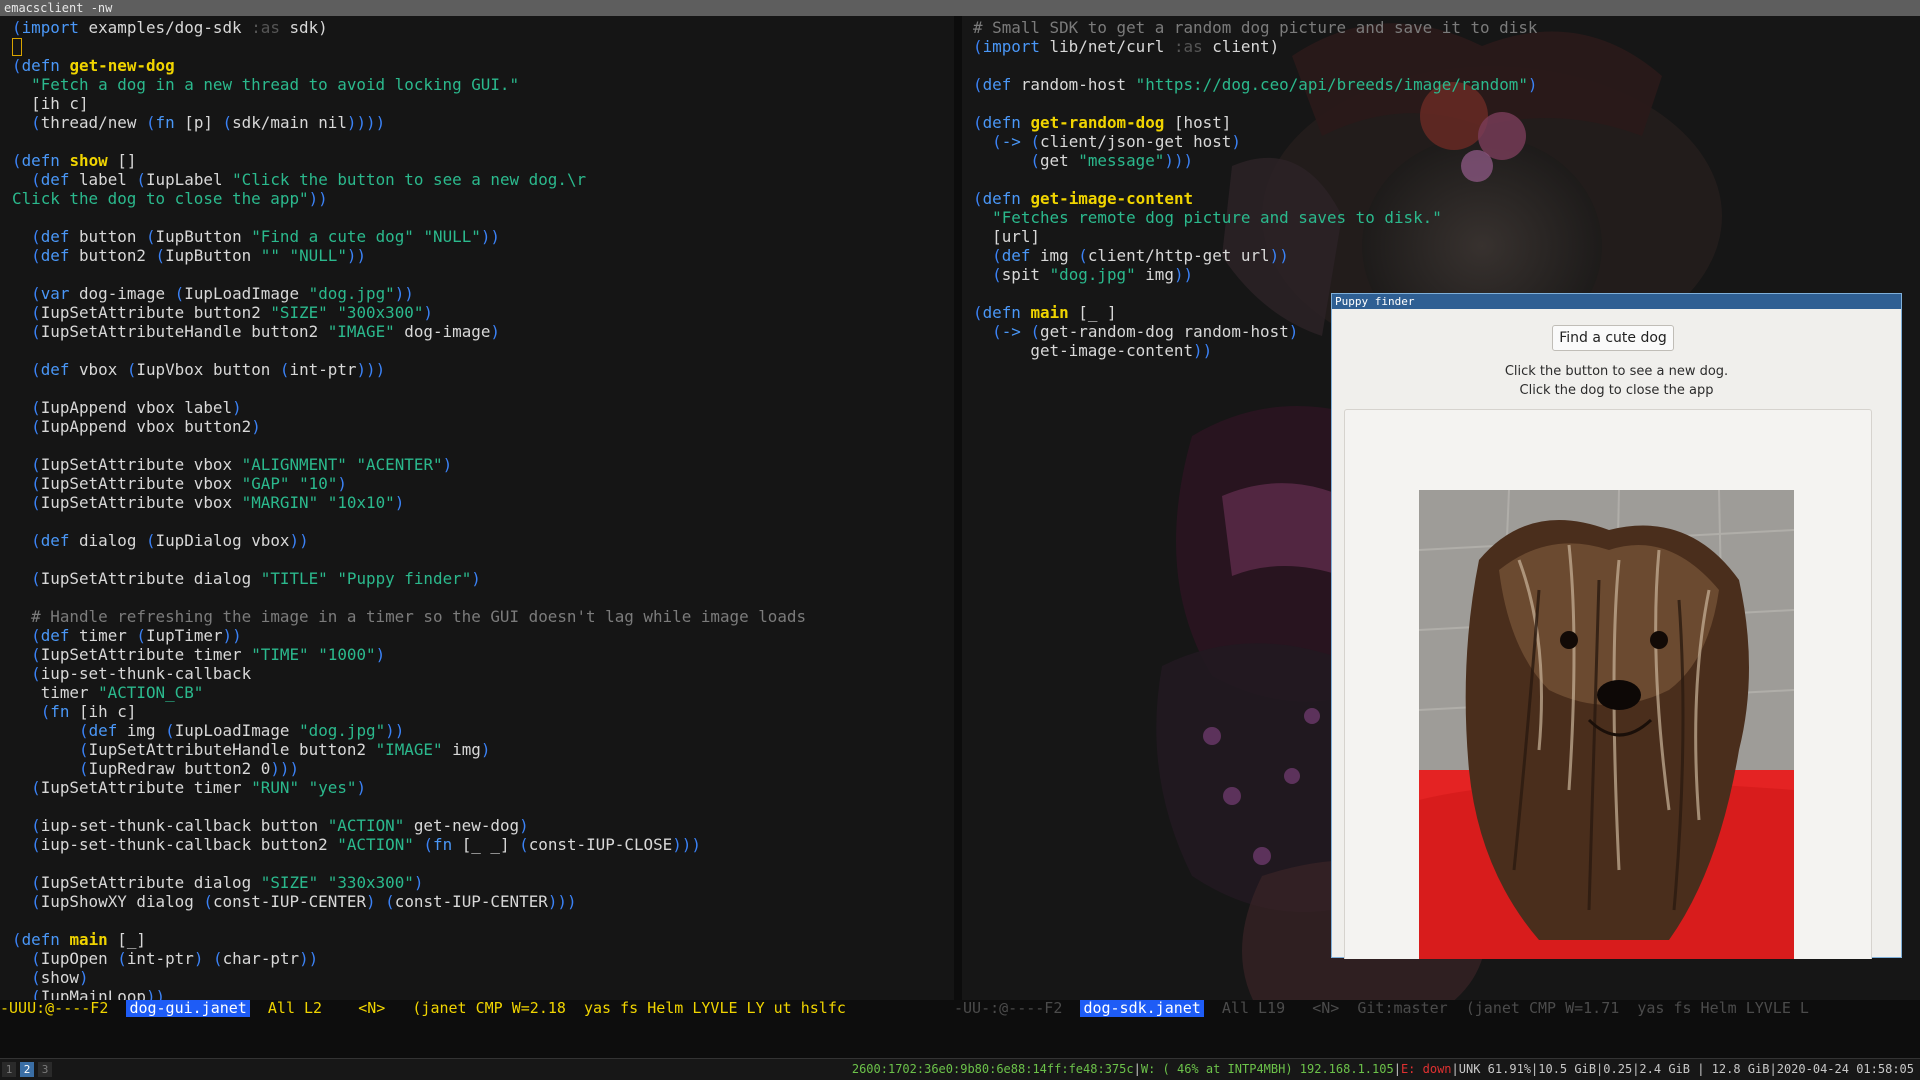  Describe the element at coordinates (9, 1069) in the screenshot. I see `workspace-1-button: 1` at that location.